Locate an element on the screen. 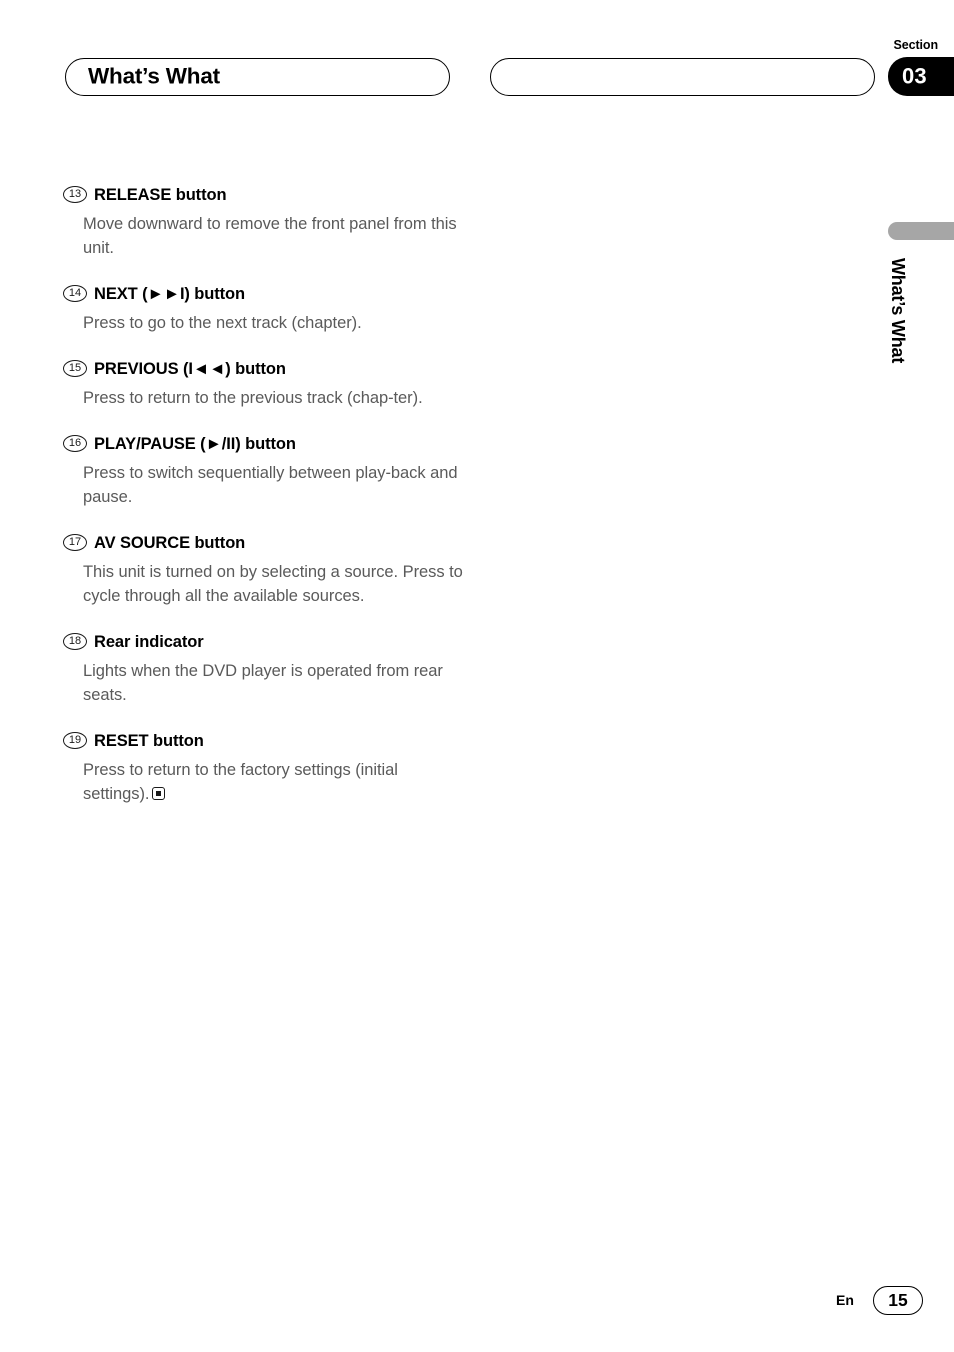 The height and width of the screenshot is (1352, 954). footer-page-number: 15 is located at coordinates (898, 1300).